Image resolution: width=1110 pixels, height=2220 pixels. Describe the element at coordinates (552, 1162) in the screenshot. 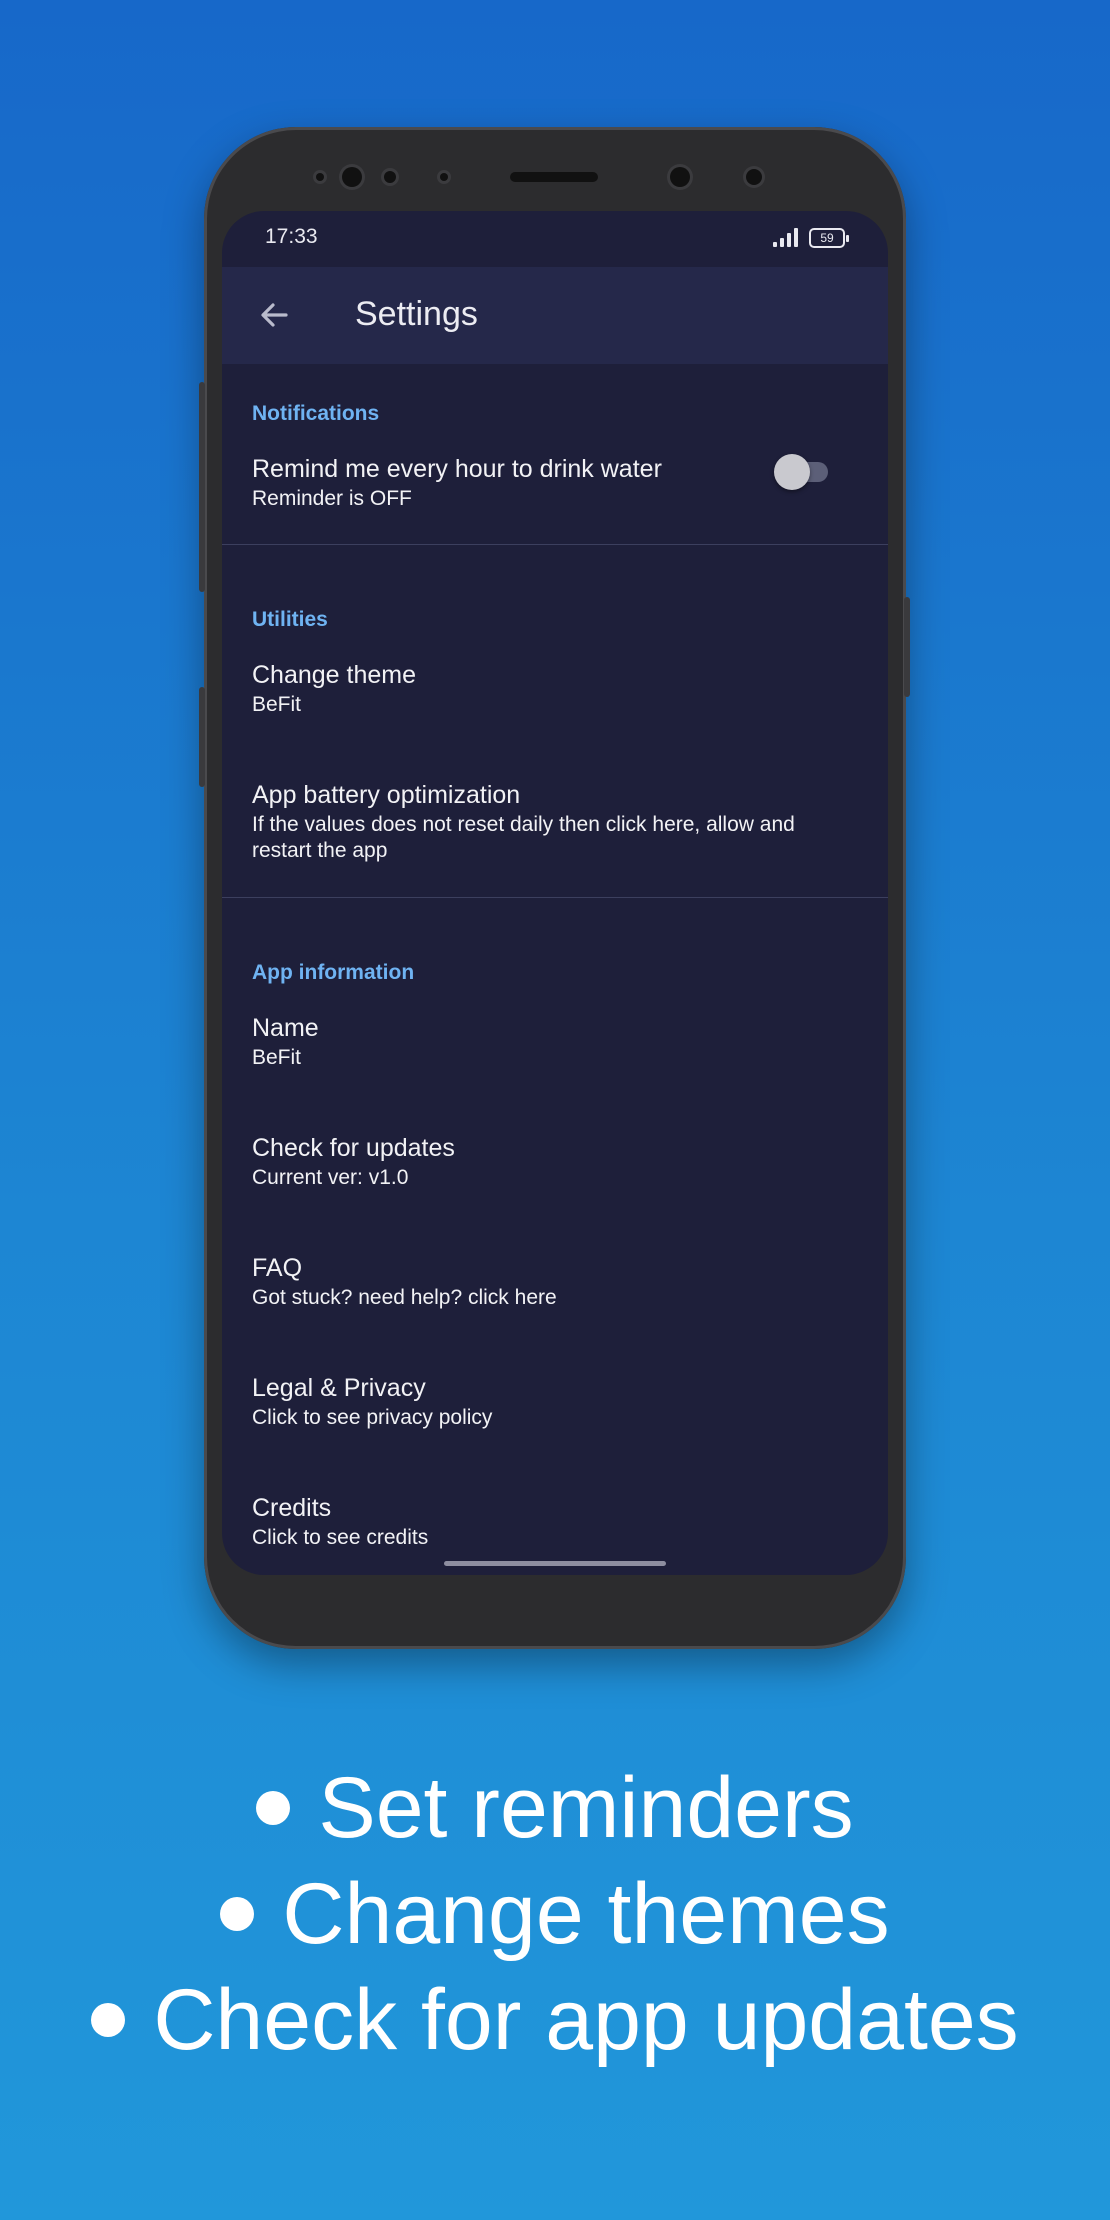

I see `setting-item-check-updates: Check for updates Current ver: v1.0` at that location.